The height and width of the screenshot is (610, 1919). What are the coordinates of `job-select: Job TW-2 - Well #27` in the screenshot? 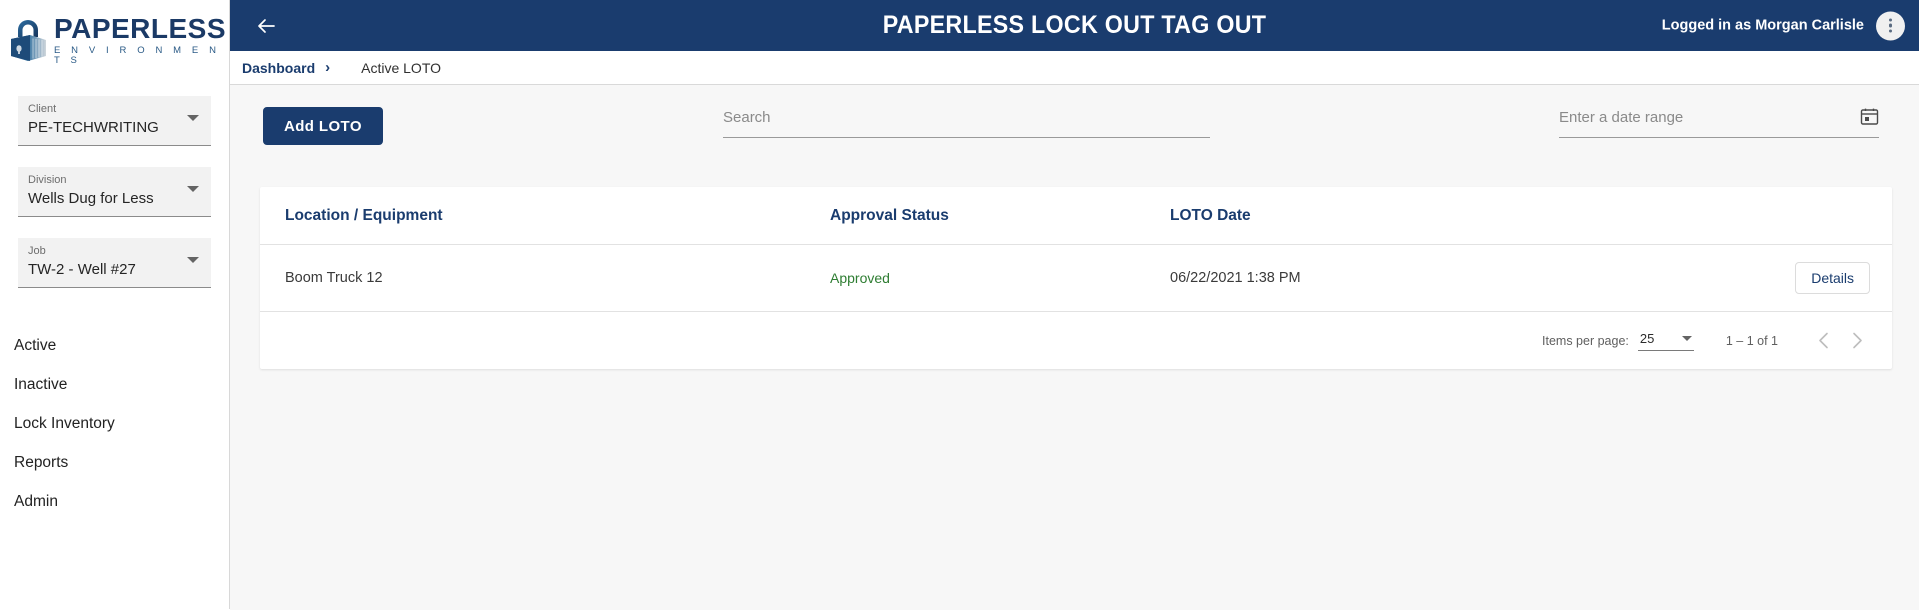 It's located at (114, 263).